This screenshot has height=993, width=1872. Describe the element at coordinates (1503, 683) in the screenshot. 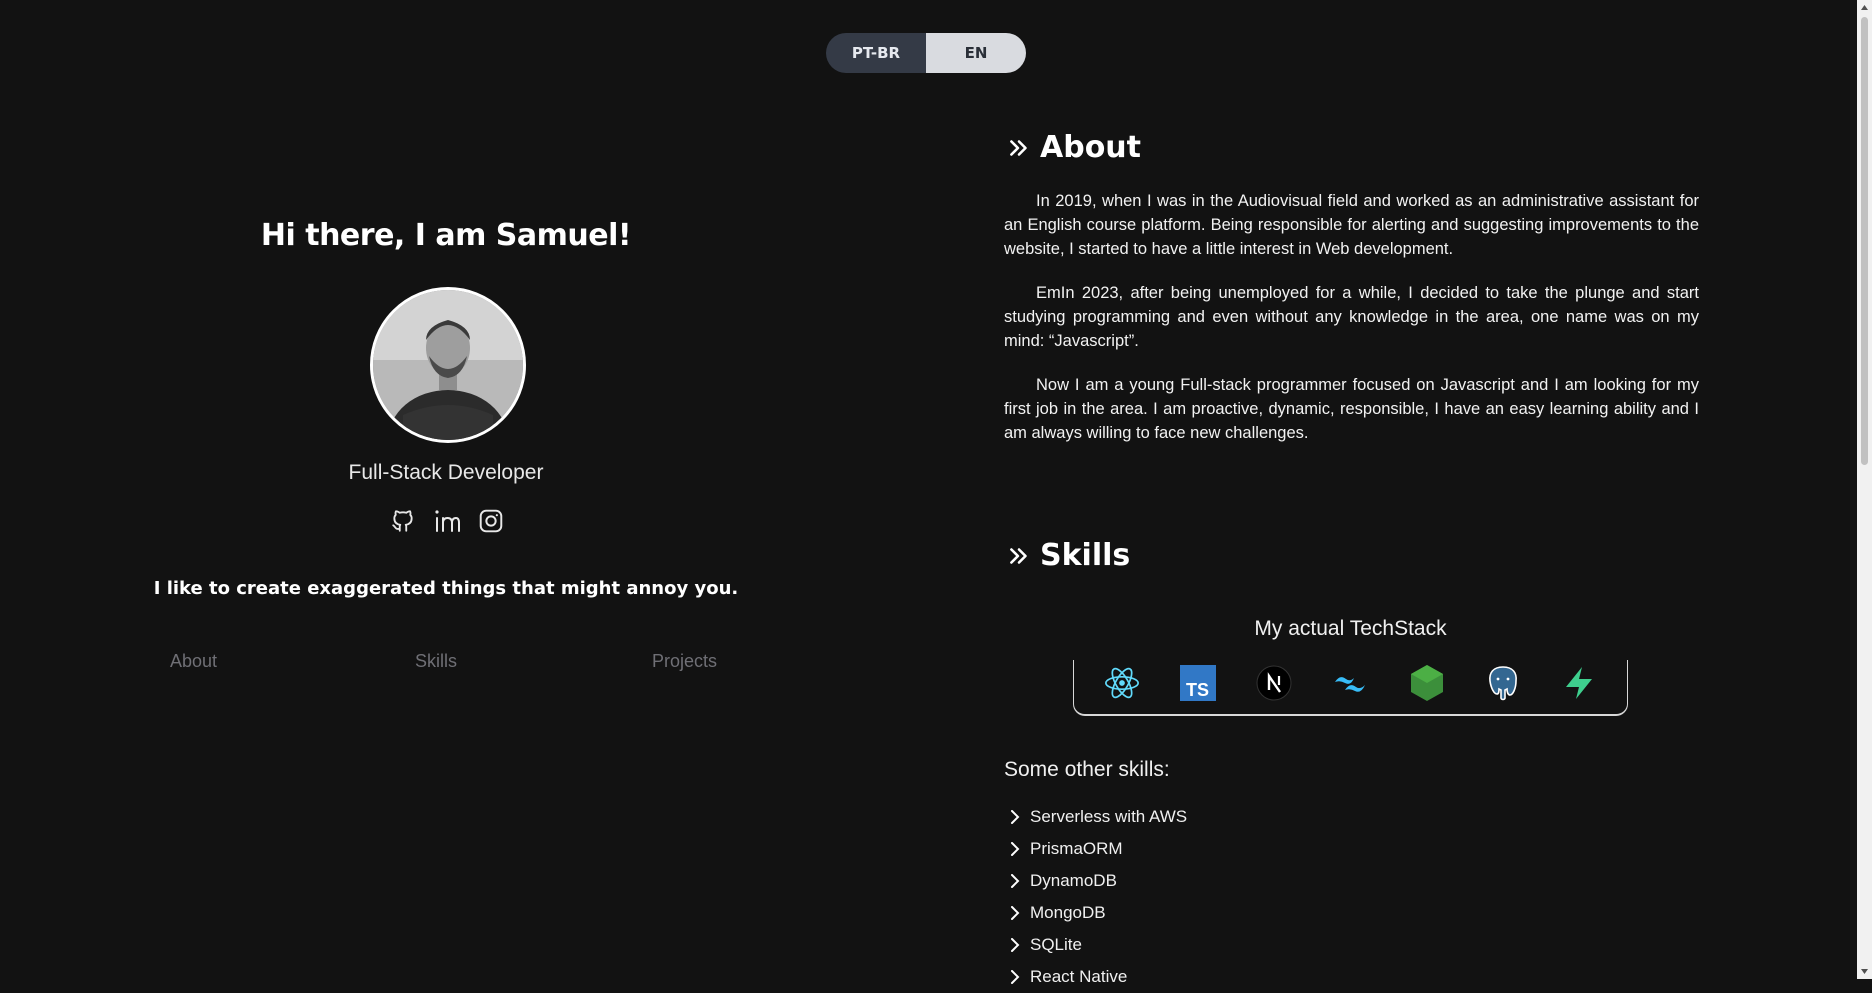

I see `postgresql-icon` at that location.